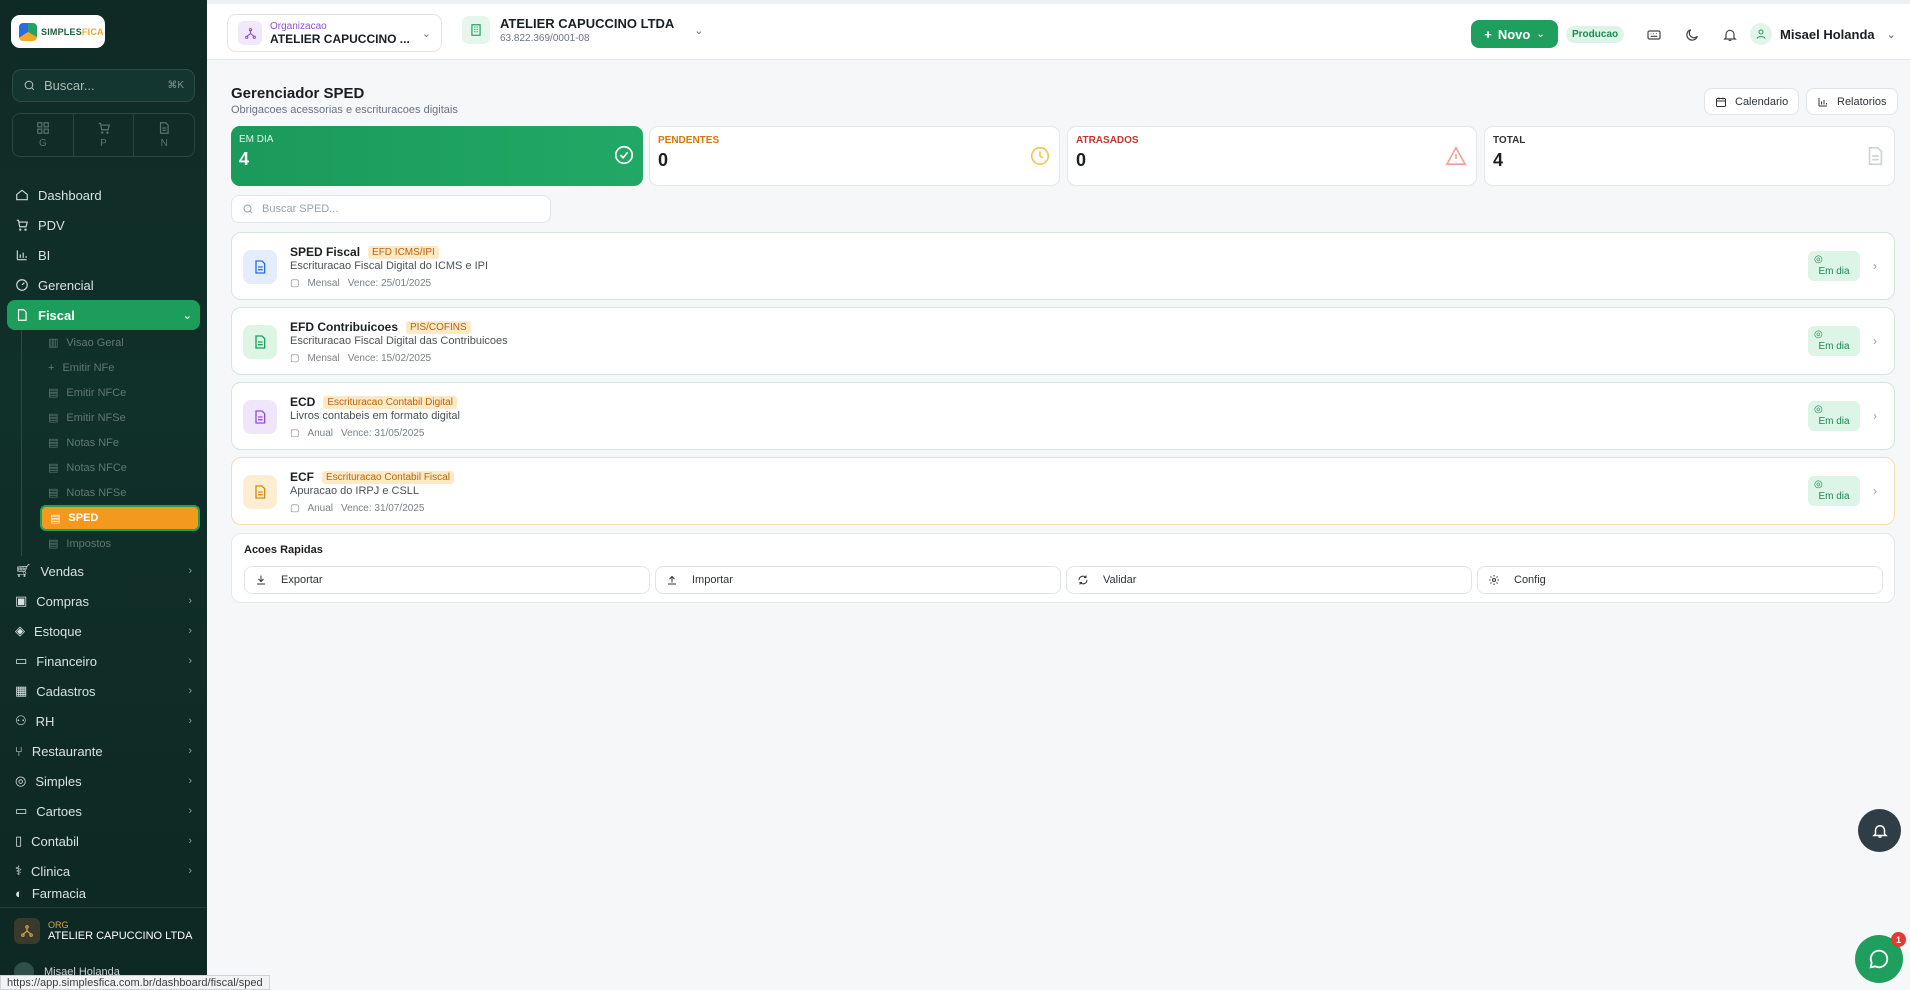 This screenshot has width=1910, height=990. I want to click on new-button-label: Novo, so click(1514, 34).